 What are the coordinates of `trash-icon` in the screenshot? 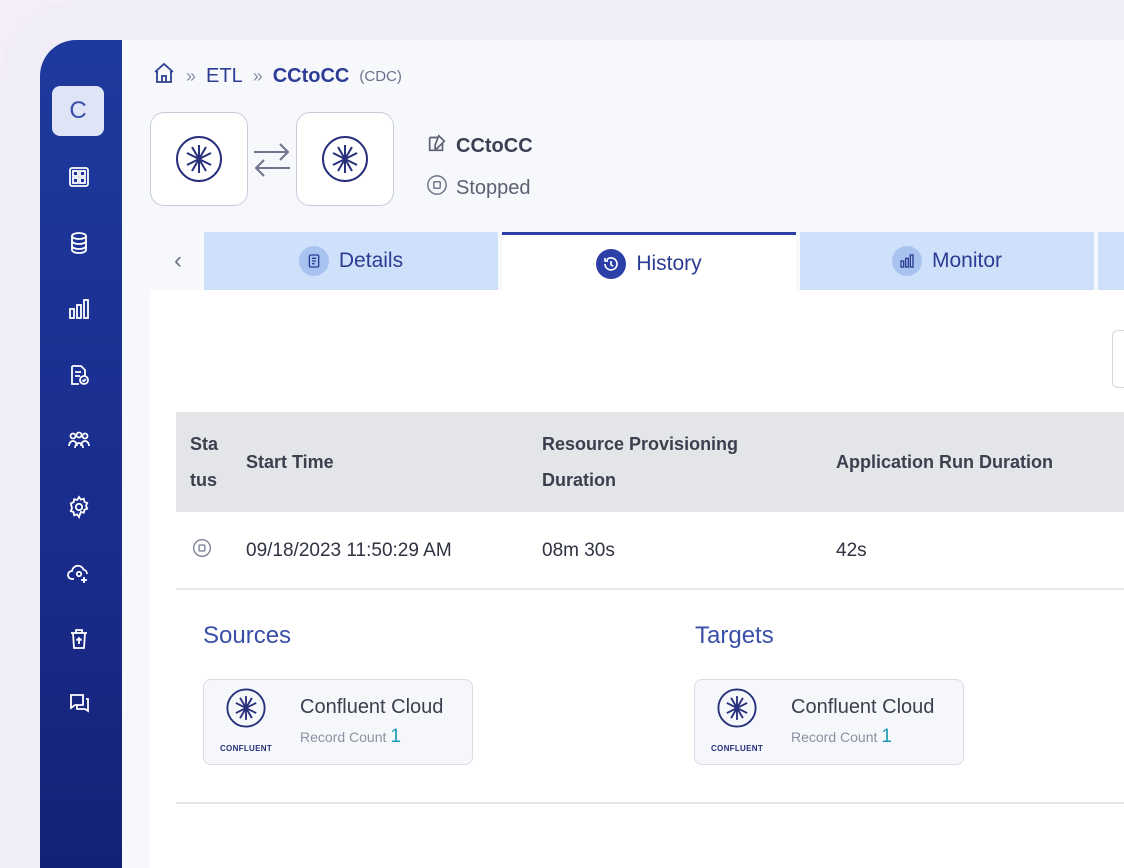 It's located at (79, 639).